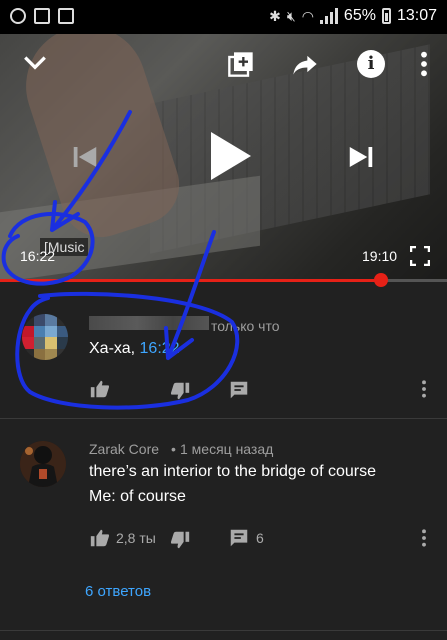 The width and height of the screenshot is (447, 640). Describe the element at coordinates (35, 63) in the screenshot. I see `collapse-chevron-icon` at that location.